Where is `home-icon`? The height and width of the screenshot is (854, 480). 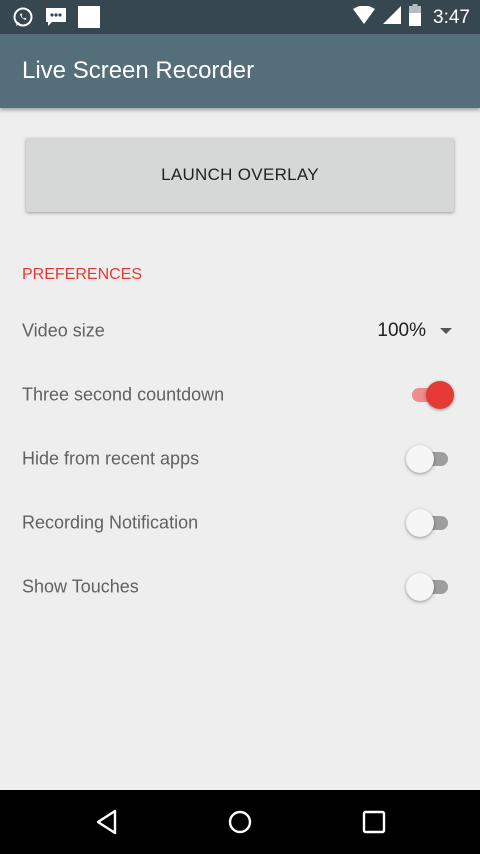
home-icon is located at coordinates (240, 822).